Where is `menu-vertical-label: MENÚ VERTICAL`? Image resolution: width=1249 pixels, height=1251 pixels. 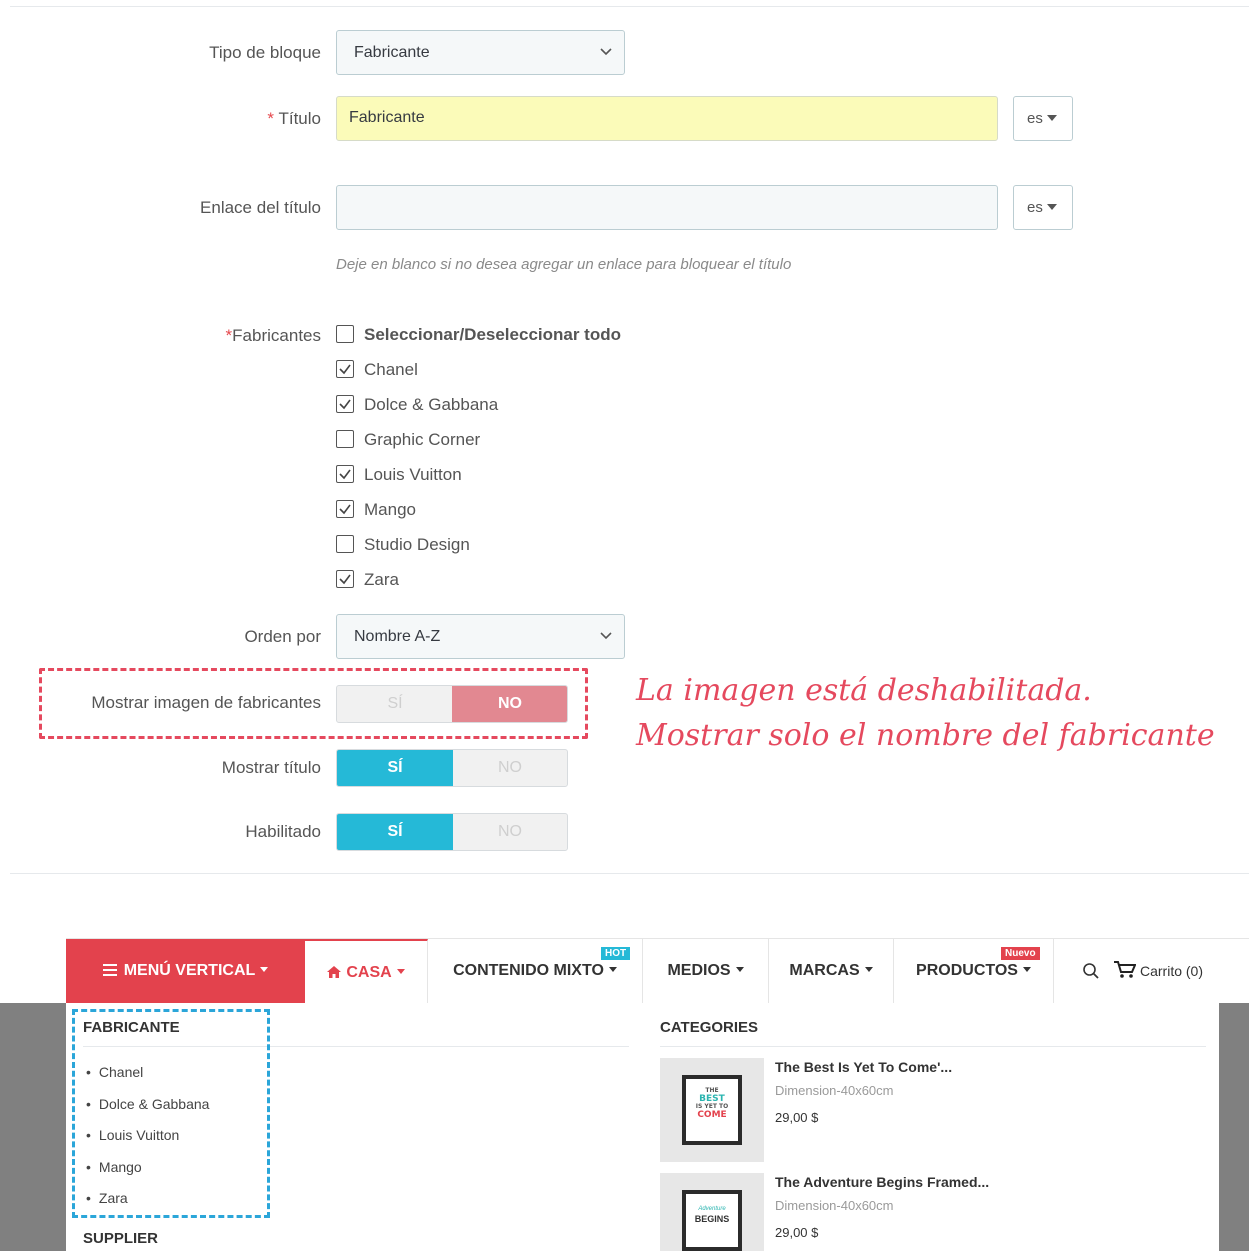
menu-vertical-label: MENÚ VERTICAL is located at coordinates (189, 970).